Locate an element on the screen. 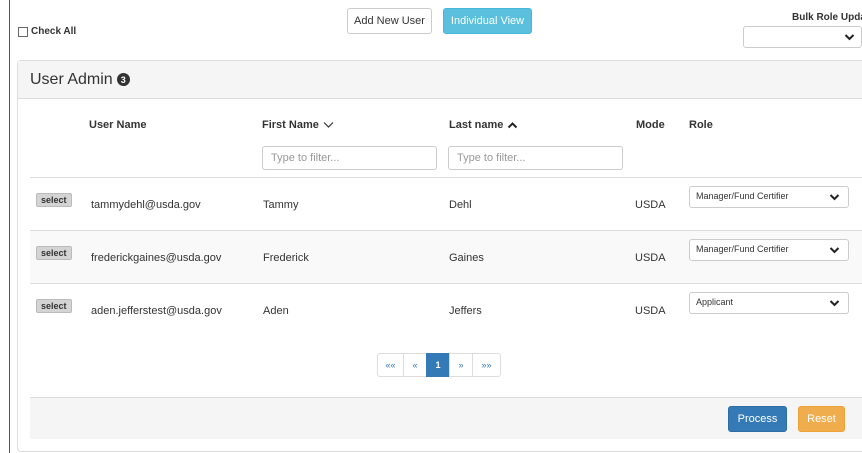 This screenshot has width=862, height=453. sort-descending-icon is located at coordinates (328, 125).